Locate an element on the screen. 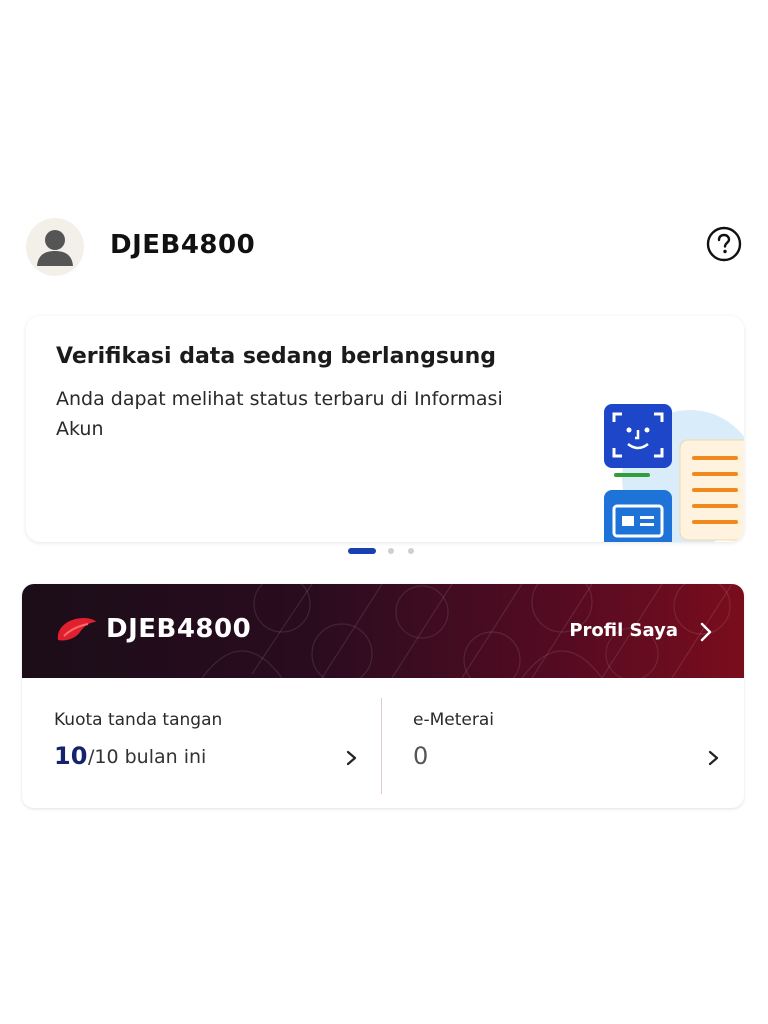 The height and width of the screenshot is (1024, 768). quota-label: Kuota tanda tangan is located at coordinates (138, 720).